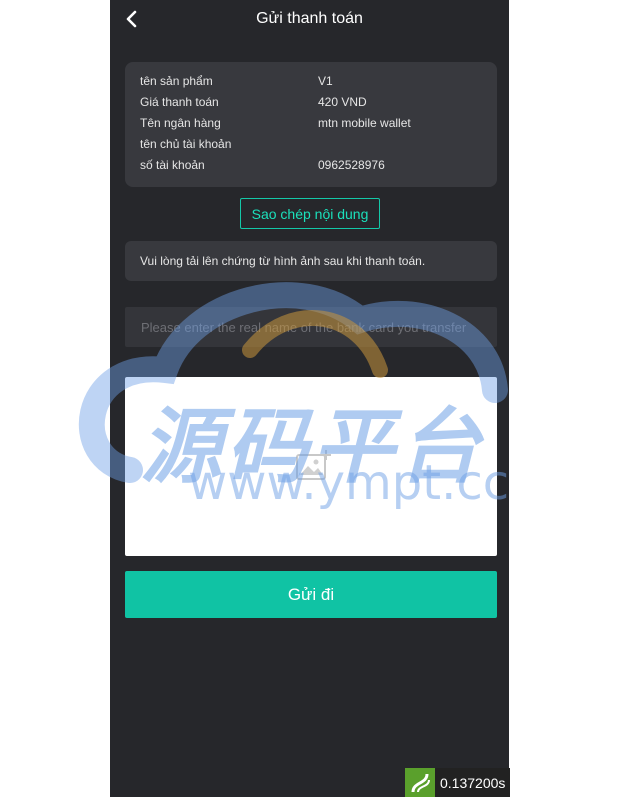  I want to click on info-value: V1, so click(325, 81).